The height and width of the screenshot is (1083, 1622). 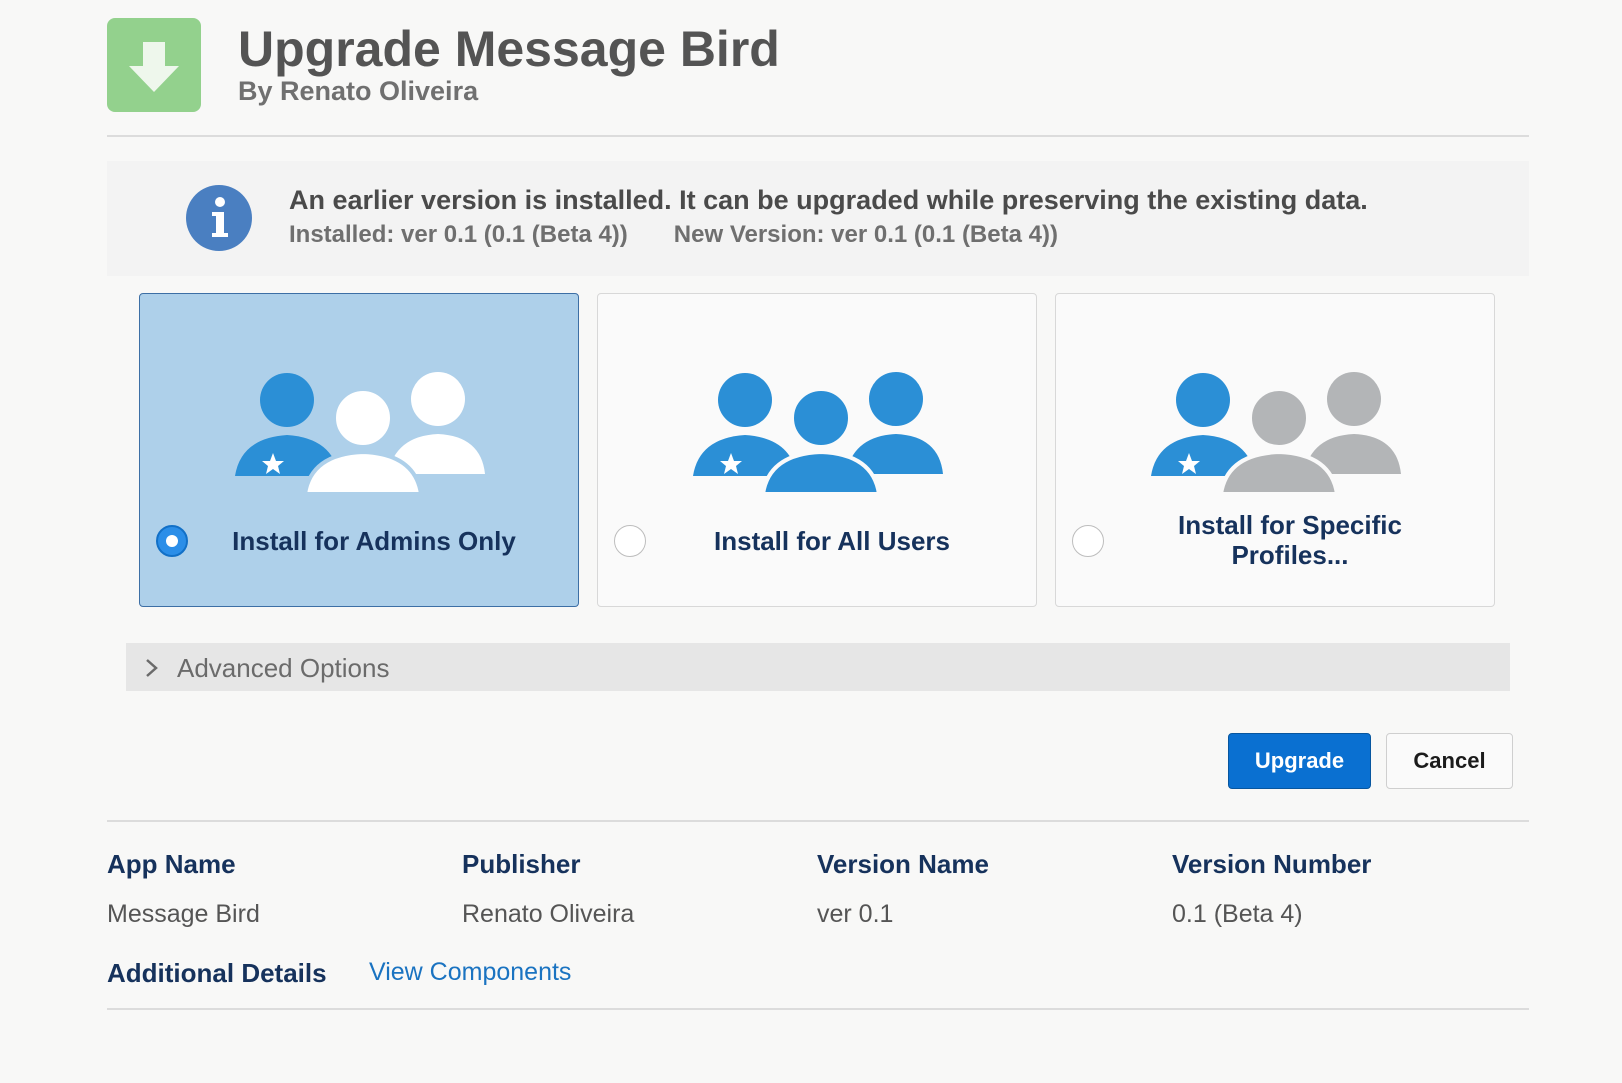 I want to click on detail-value: Renato Oliveira, so click(x=548, y=914).